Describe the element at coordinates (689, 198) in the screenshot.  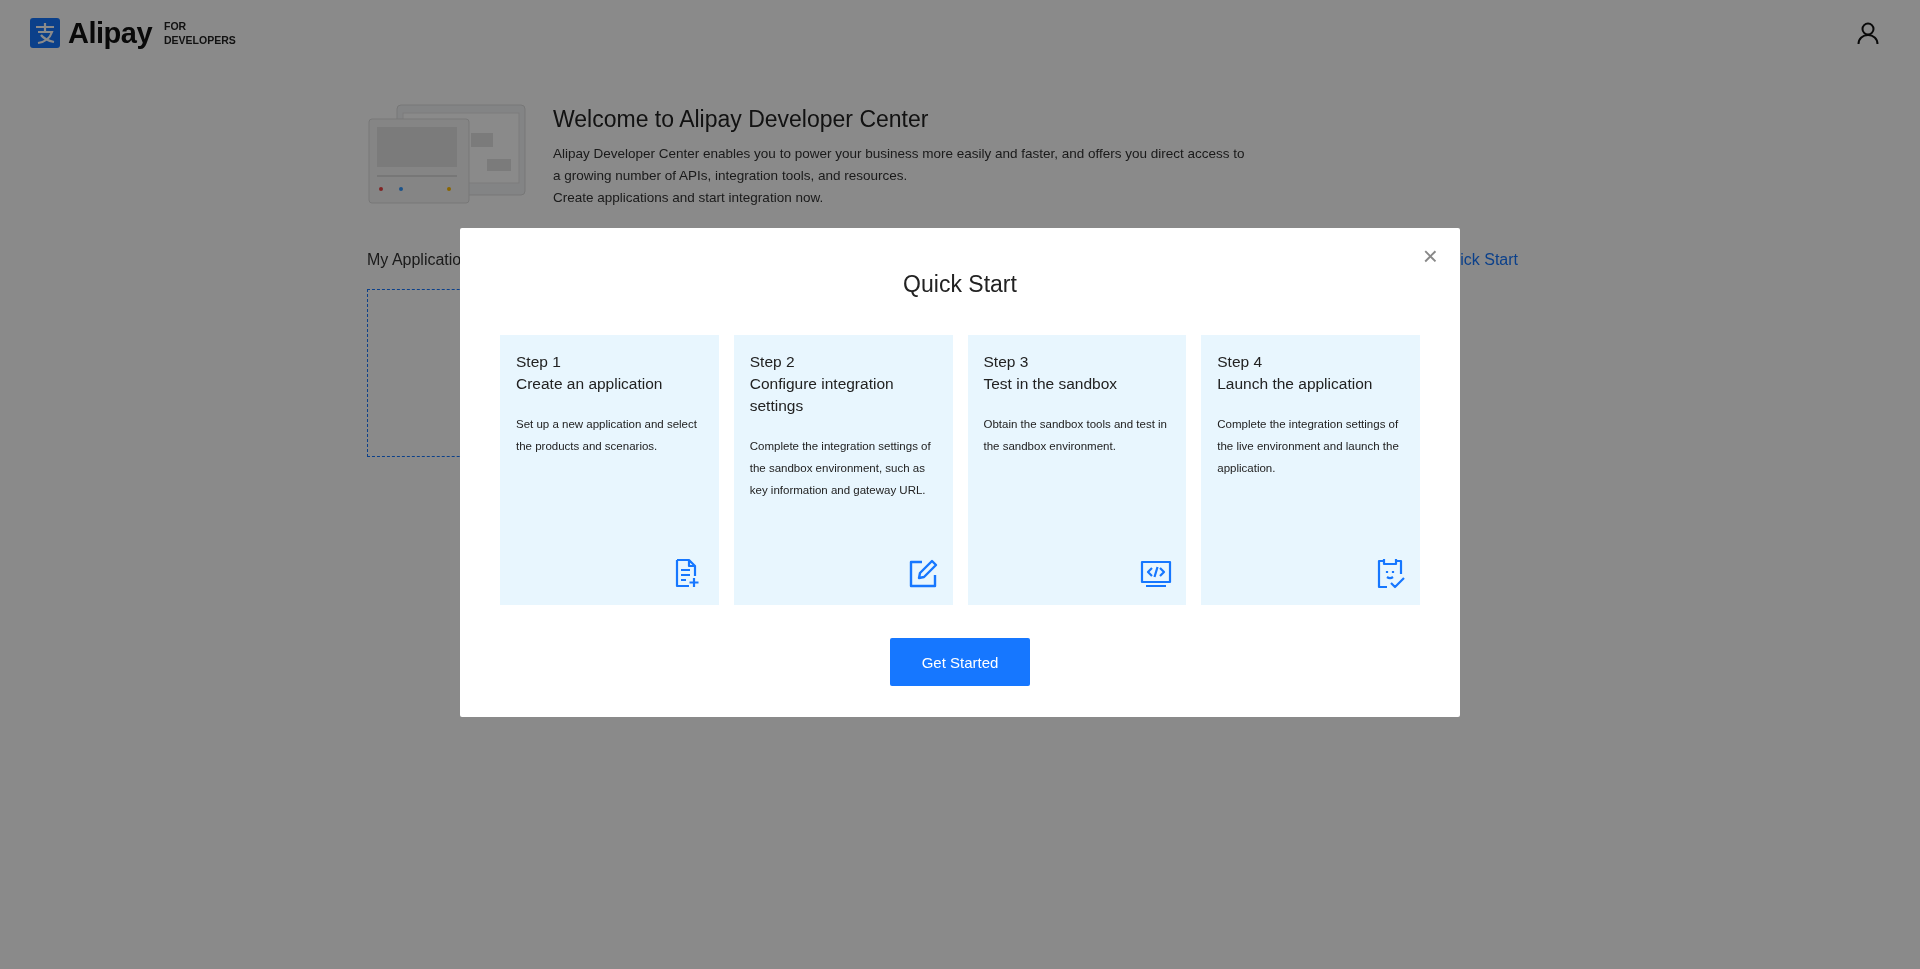
I see `welcome-text: Create applications and start integration now.` at that location.